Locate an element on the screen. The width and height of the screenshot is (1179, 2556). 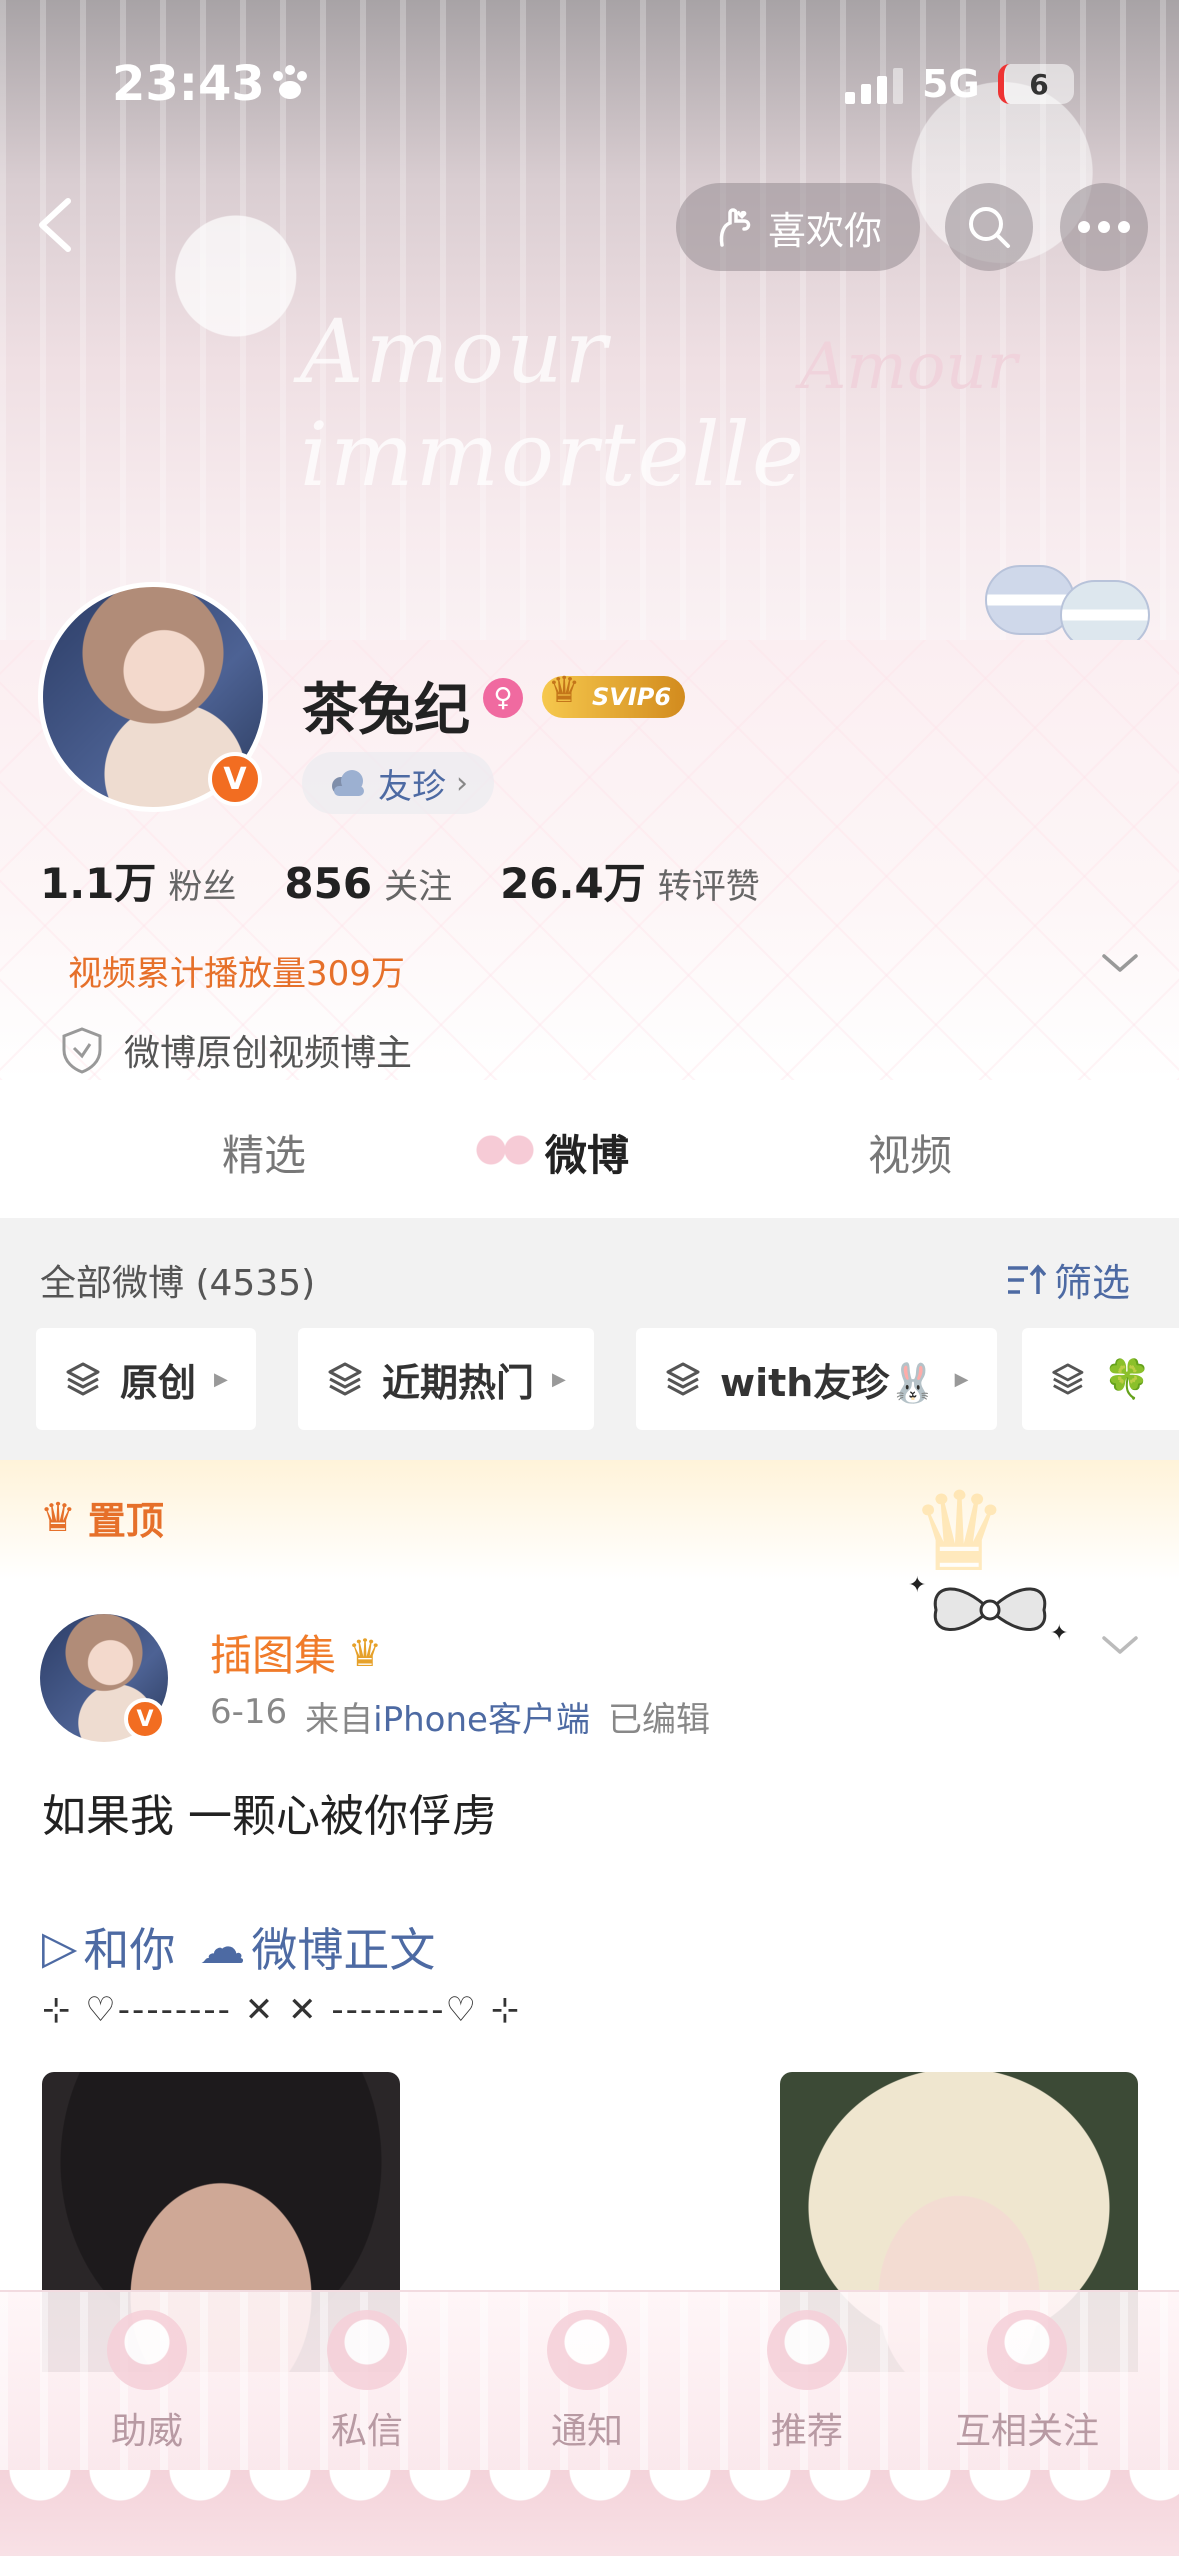
post-link-topic: 和你 is located at coordinates (129, 1947).